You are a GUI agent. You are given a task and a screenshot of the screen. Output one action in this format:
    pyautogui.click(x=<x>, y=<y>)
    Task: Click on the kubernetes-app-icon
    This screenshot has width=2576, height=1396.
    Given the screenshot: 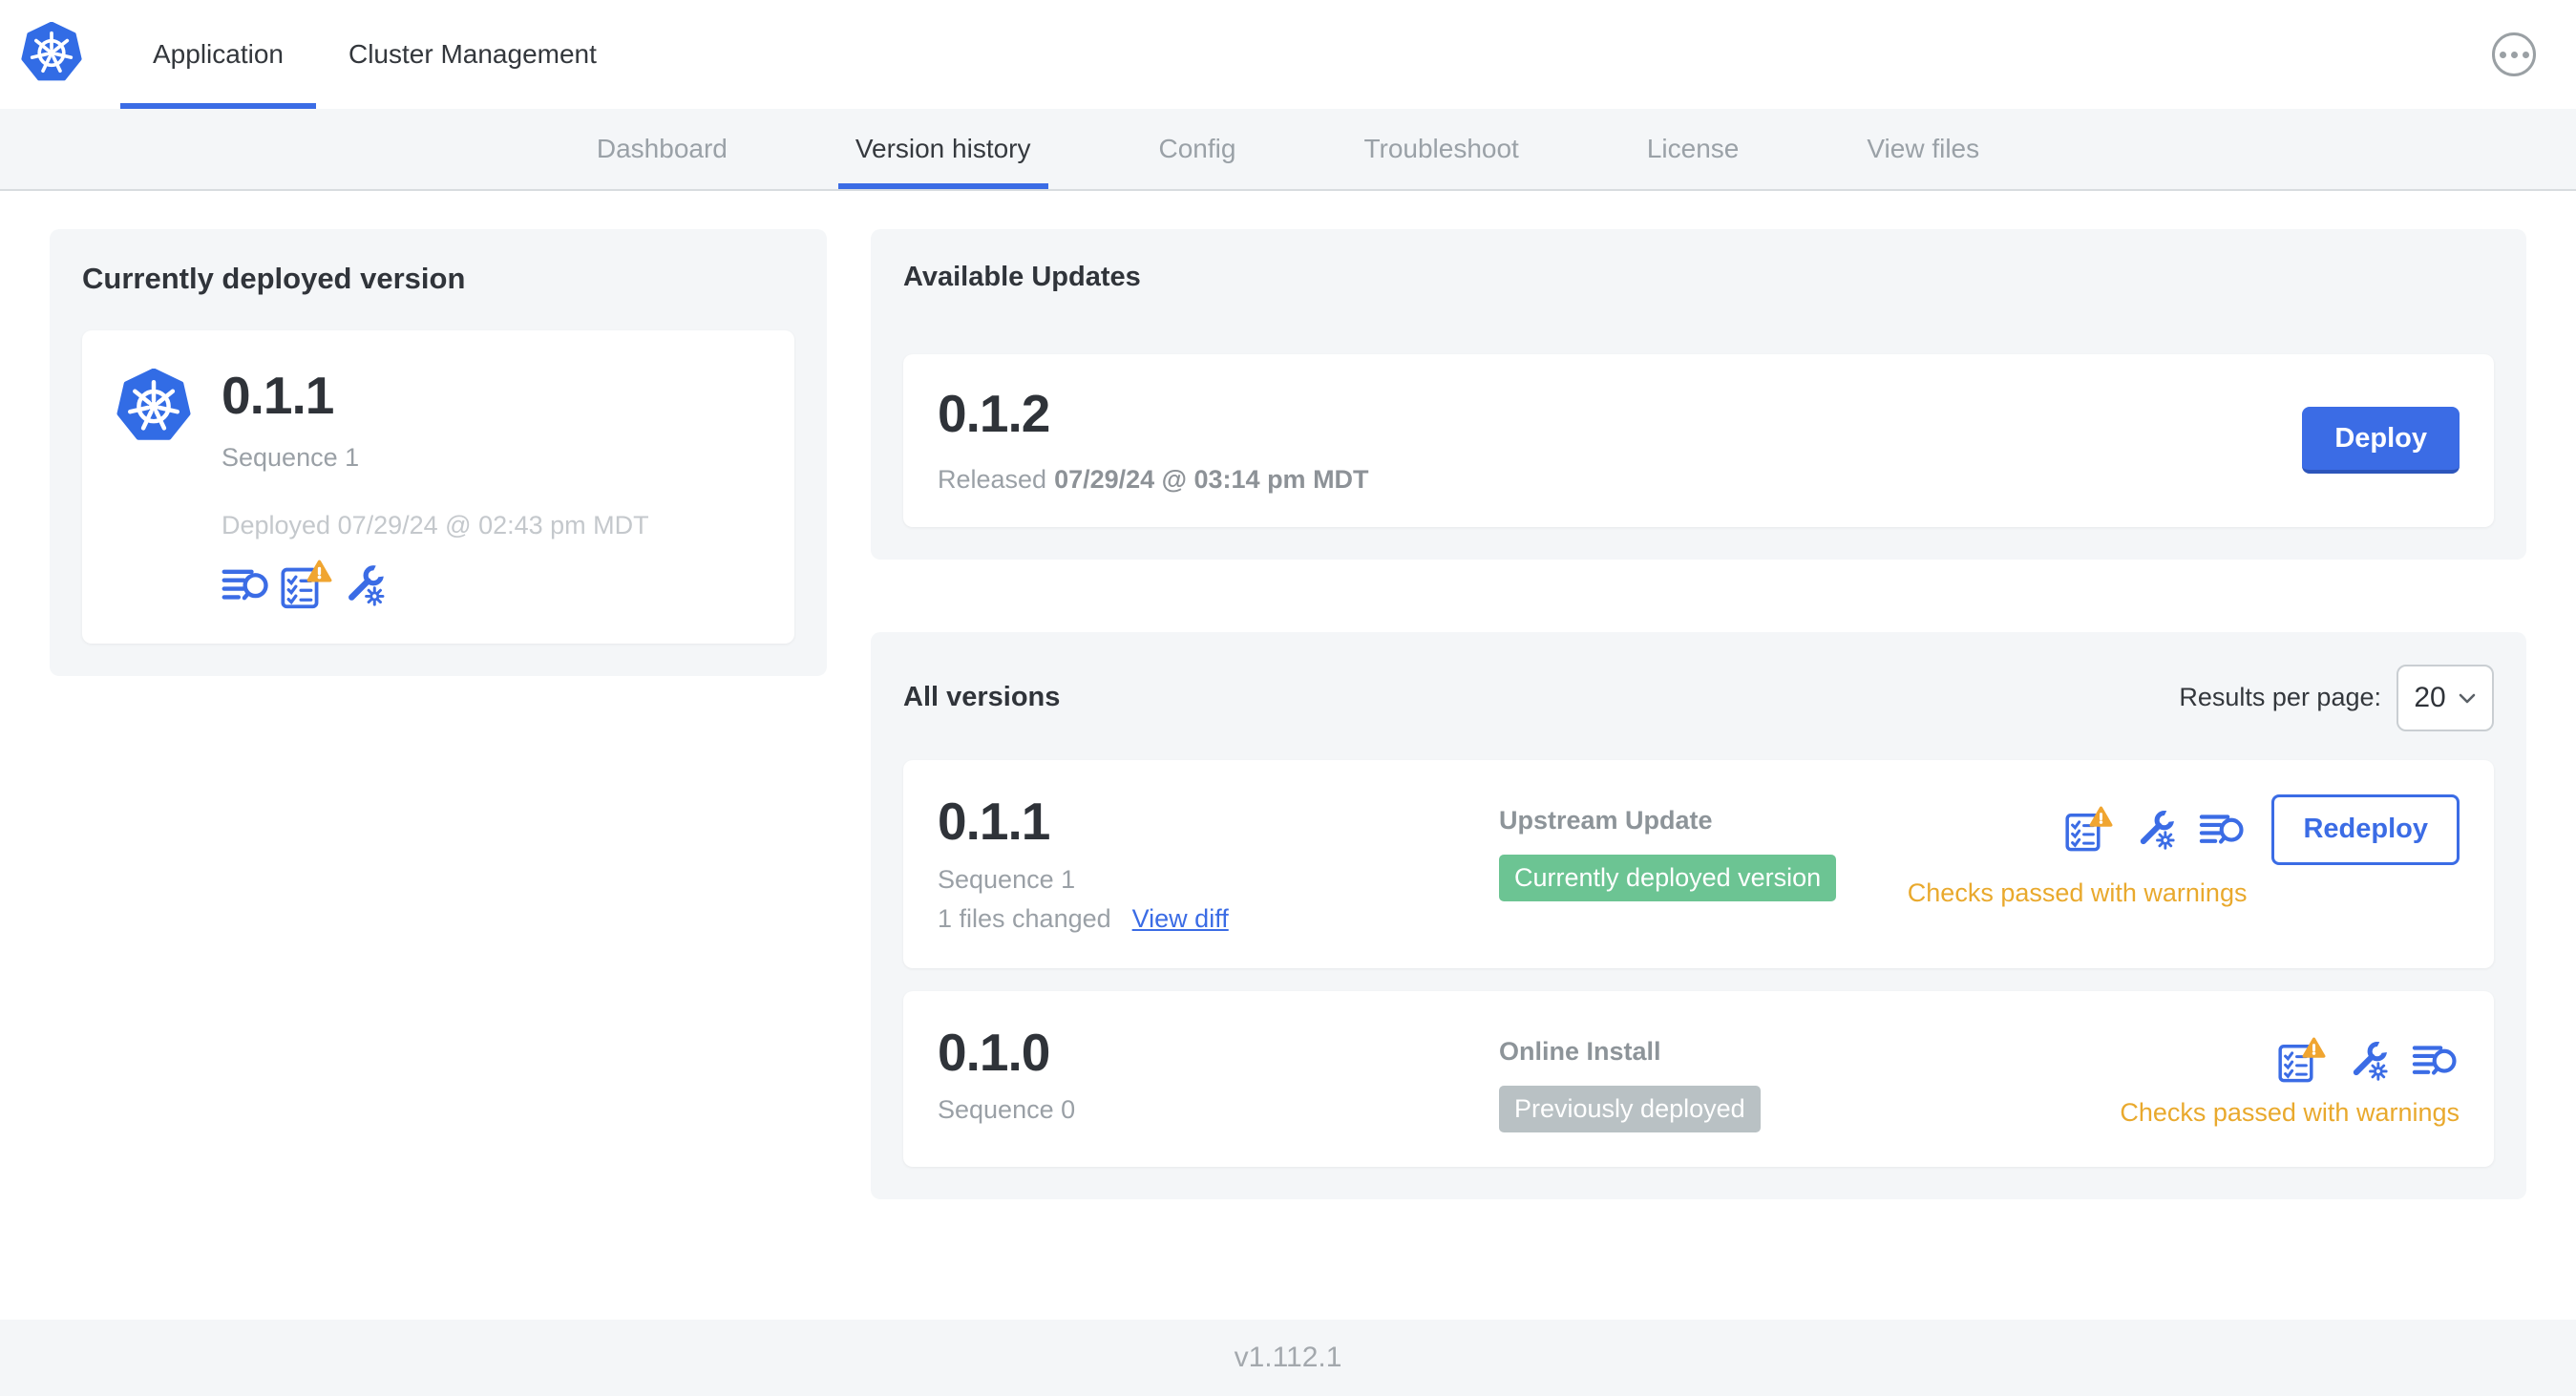 What is the action you would take?
    pyautogui.click(x=153, y=406)
    